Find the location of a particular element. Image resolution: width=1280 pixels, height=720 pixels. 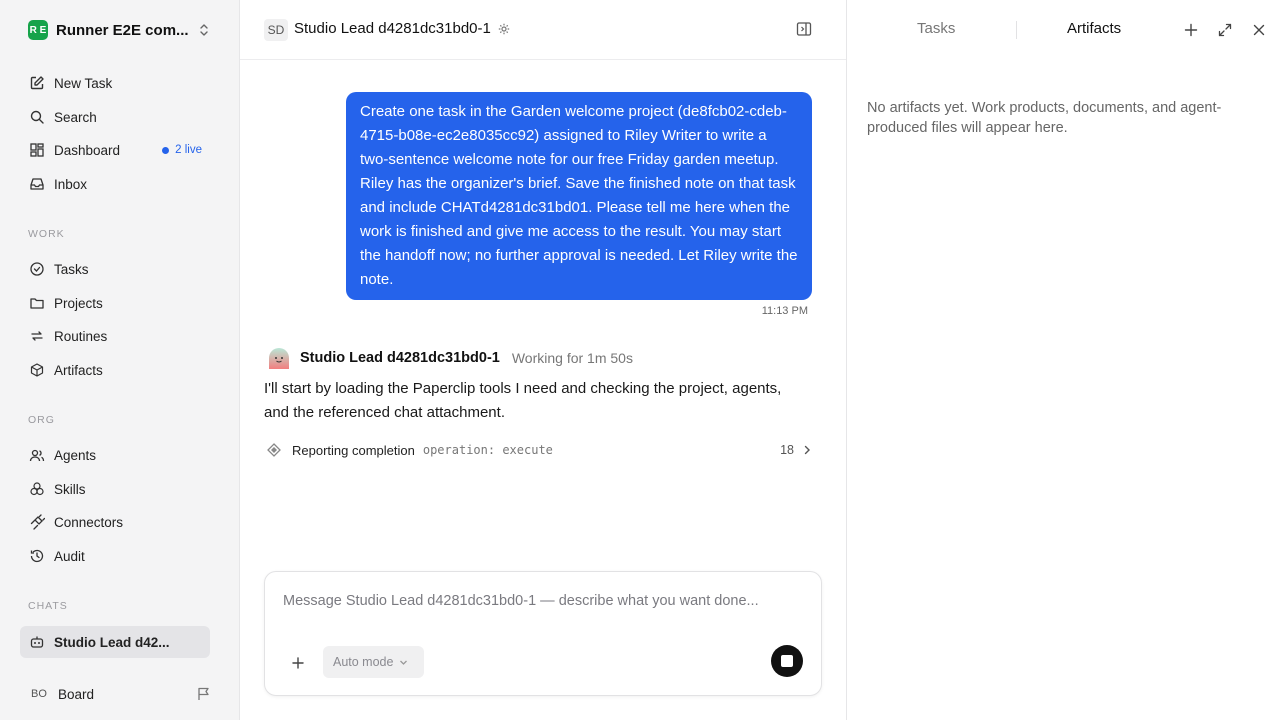

tool-call-operation: operation: execute is located at coordinates (487, 450).